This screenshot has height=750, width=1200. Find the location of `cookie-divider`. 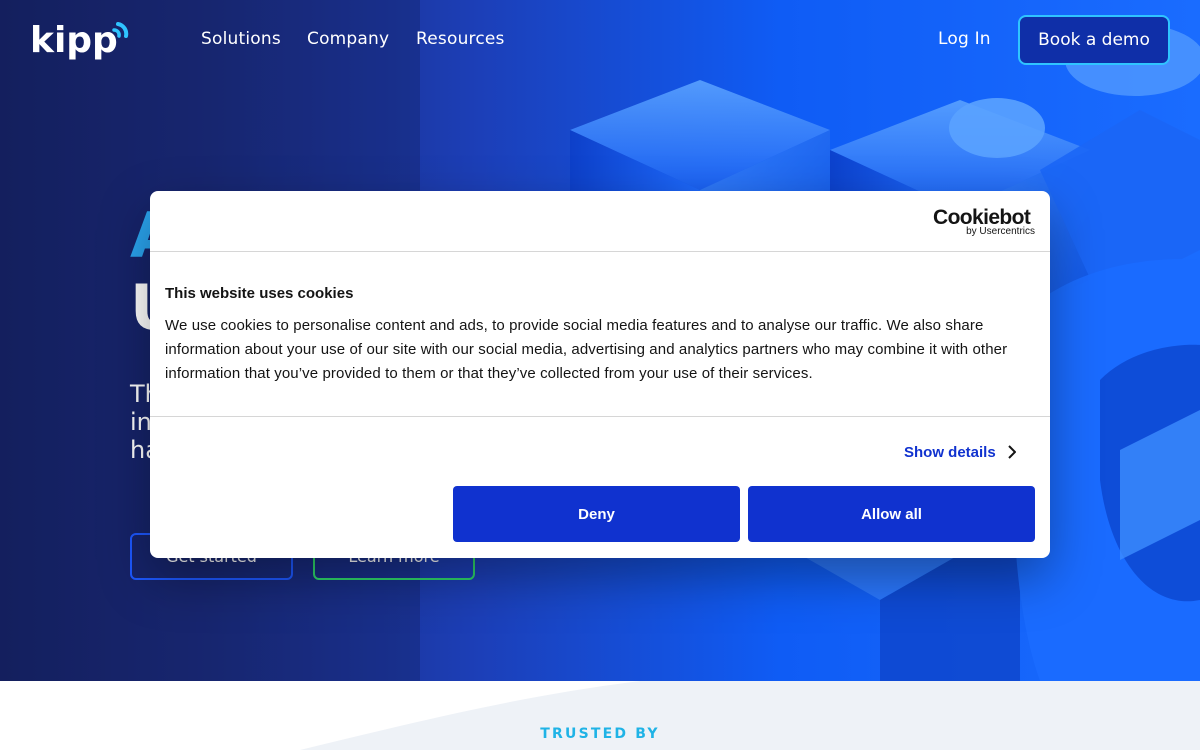

cookie-divider is located at coordinates (600, 416).